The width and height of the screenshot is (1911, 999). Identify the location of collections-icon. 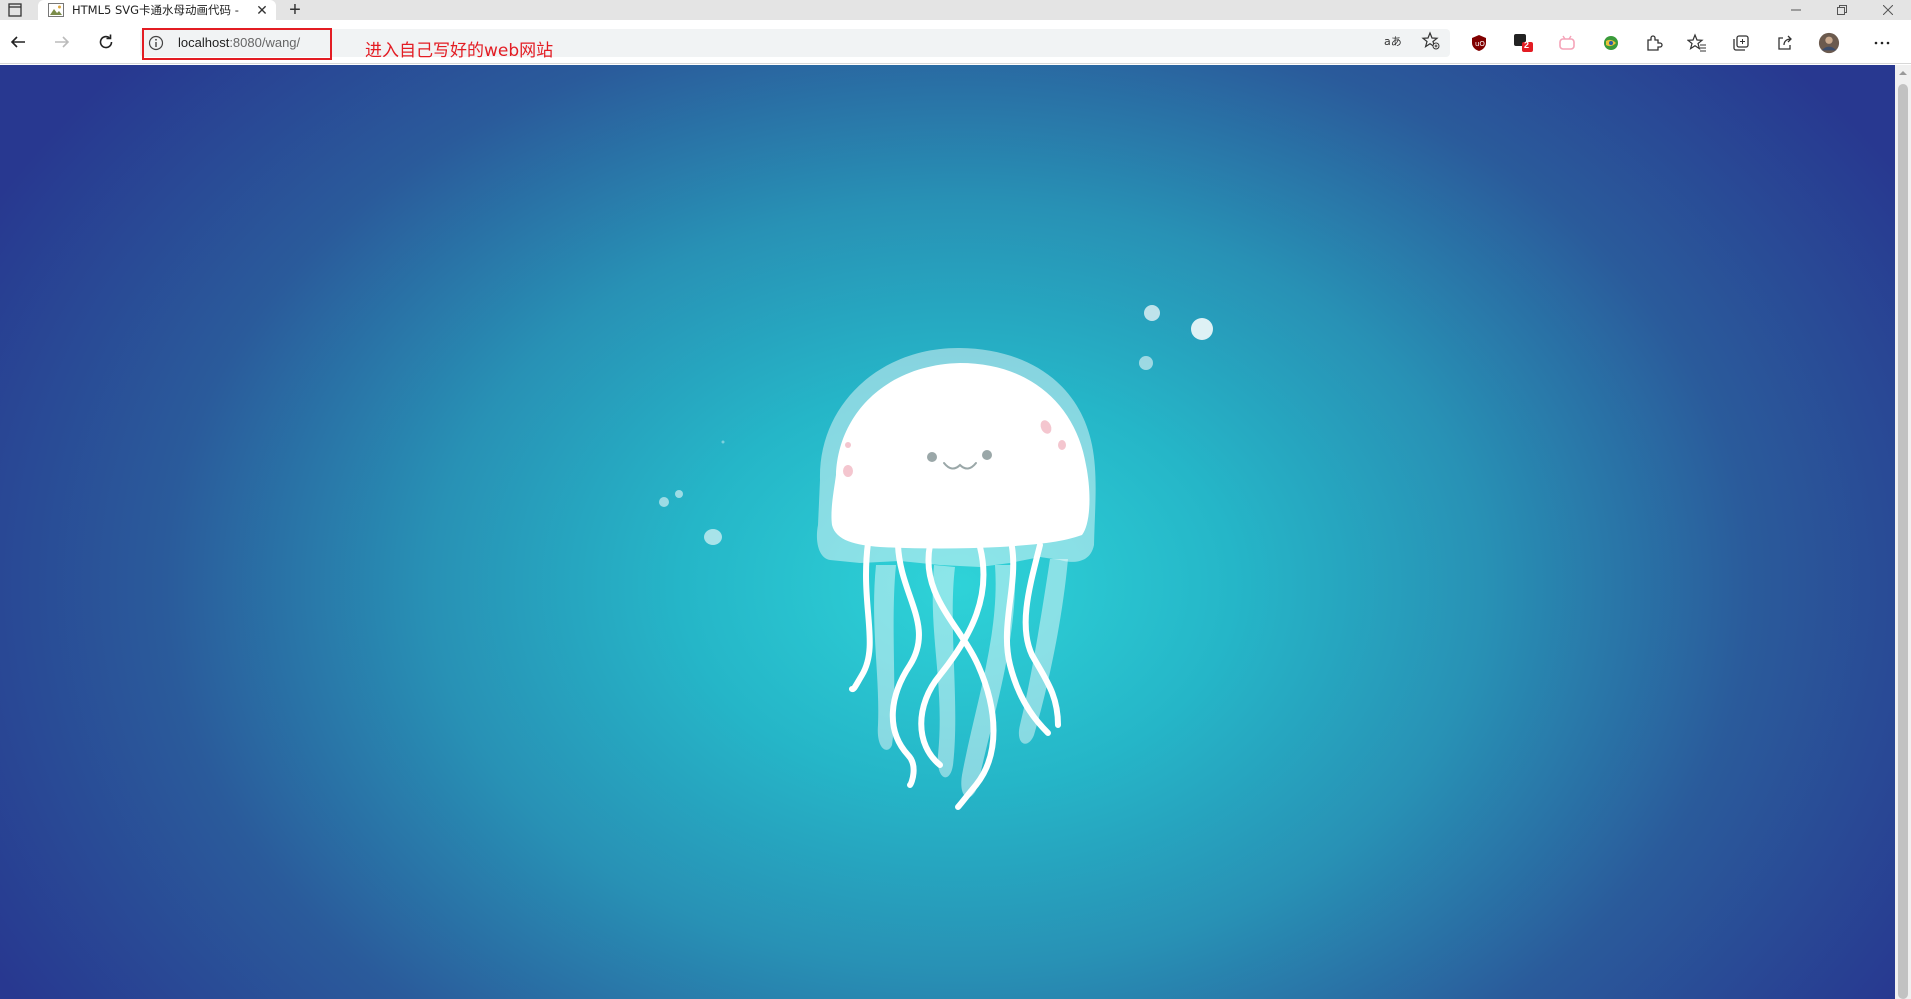
(1741, 43).